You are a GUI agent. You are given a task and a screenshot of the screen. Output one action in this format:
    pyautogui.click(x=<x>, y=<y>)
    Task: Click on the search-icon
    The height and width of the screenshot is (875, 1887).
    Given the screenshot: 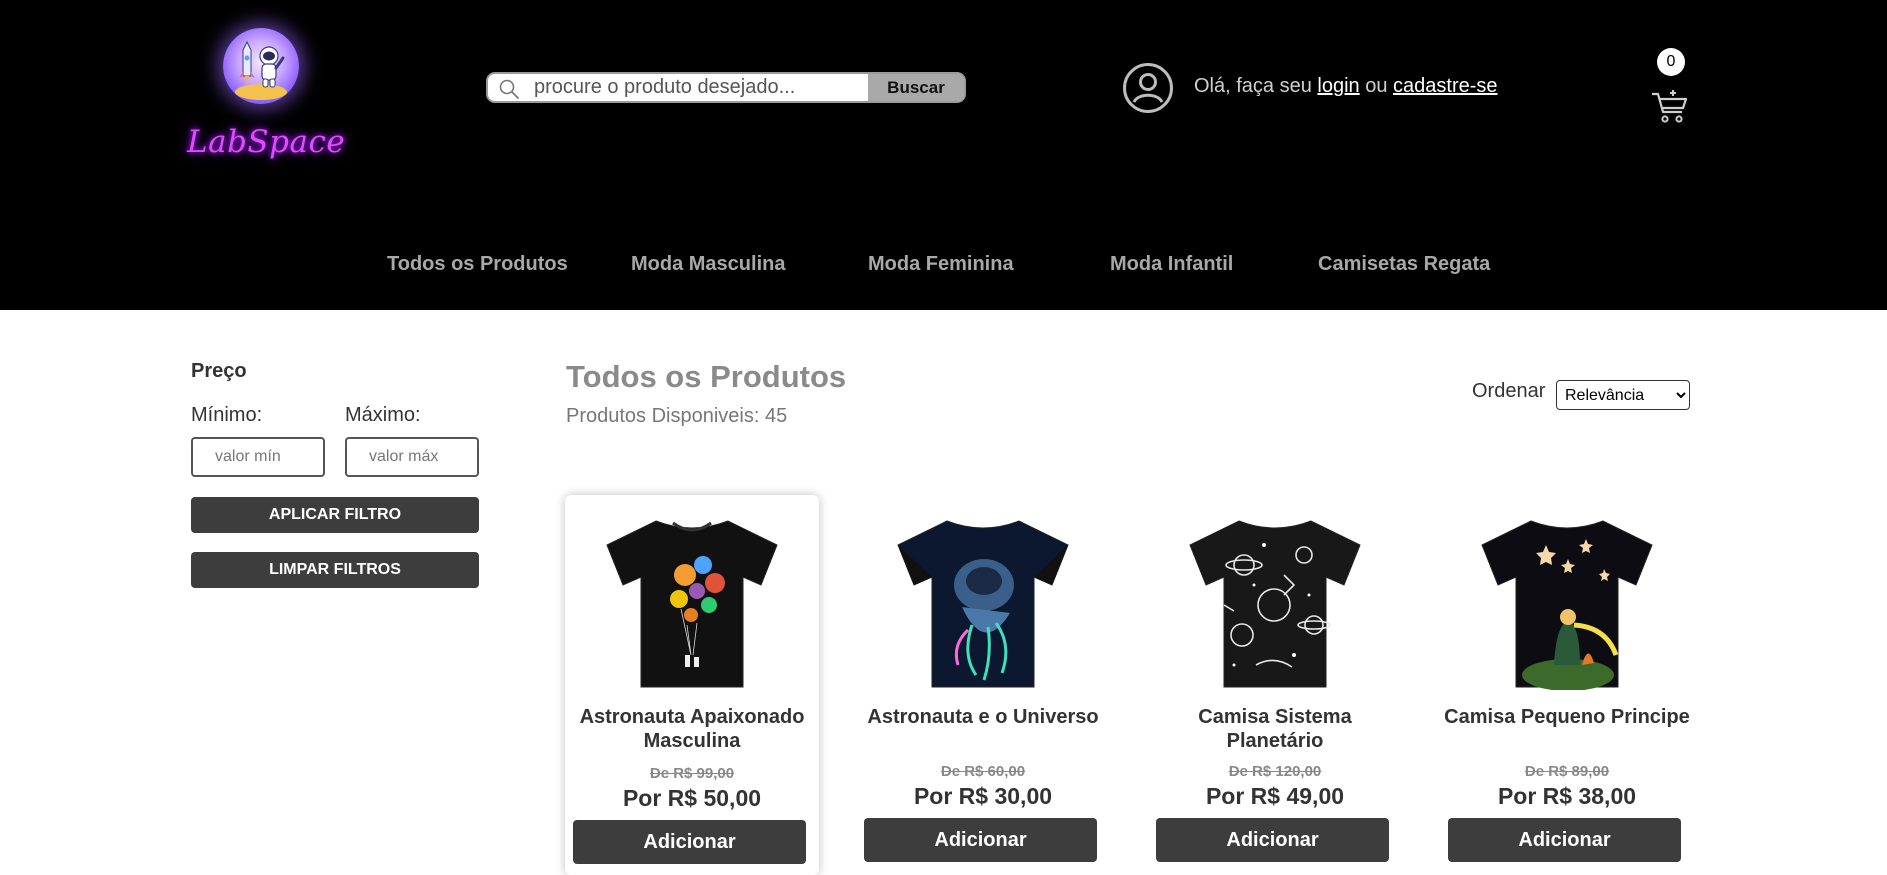 What is the action you would take?
    pyautogui.click(x=509, y=89)
    